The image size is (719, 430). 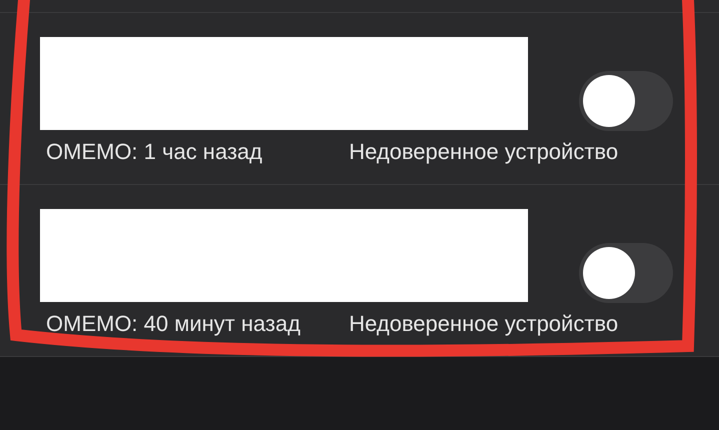 I want to click on last-seen-label: OMEMO: 1 час назад, so click(x=154, y=152).